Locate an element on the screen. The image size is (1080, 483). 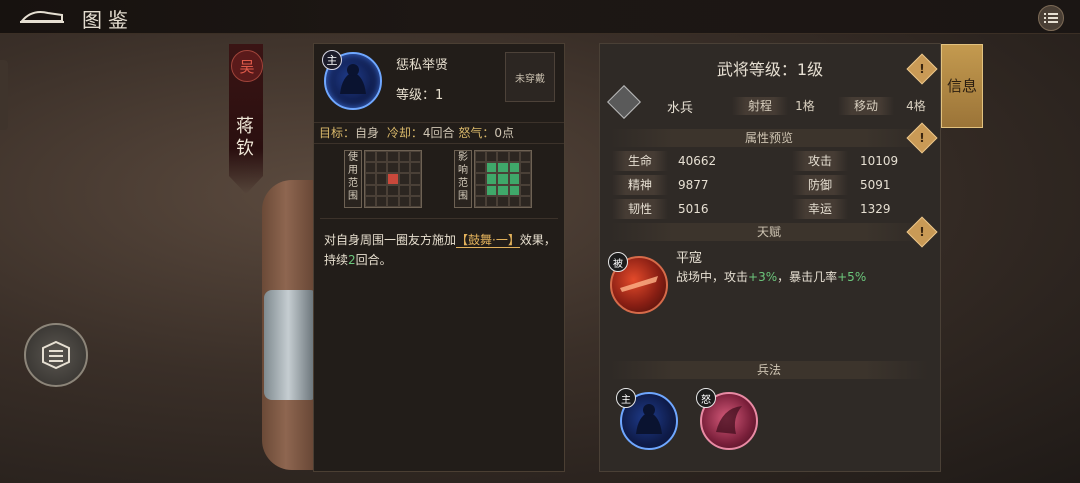
use-range-box: 使用范围 is located at coordinates (383, 179).